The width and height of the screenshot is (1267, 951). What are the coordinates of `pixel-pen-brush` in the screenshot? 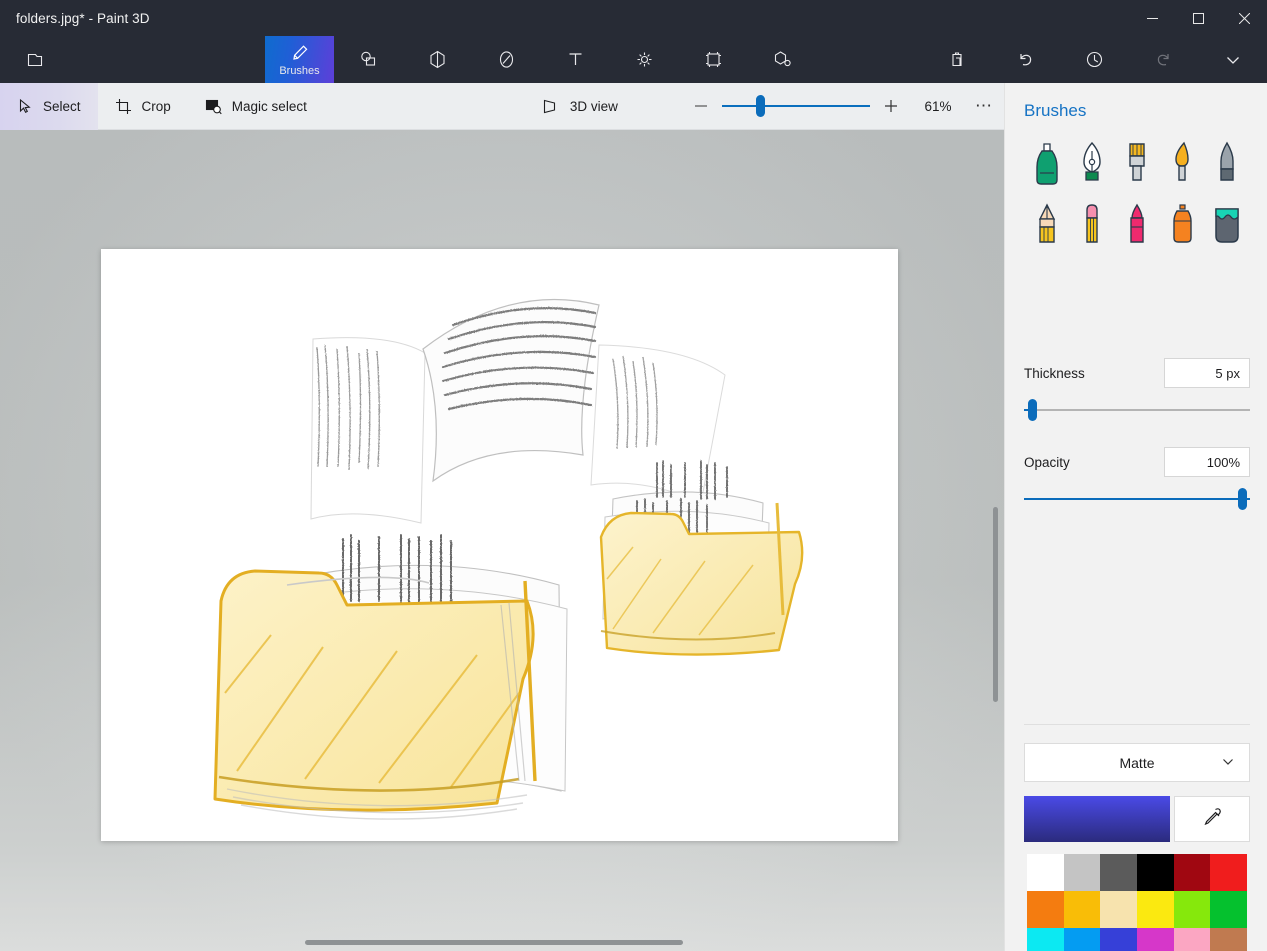 It's located at (1227, 163).